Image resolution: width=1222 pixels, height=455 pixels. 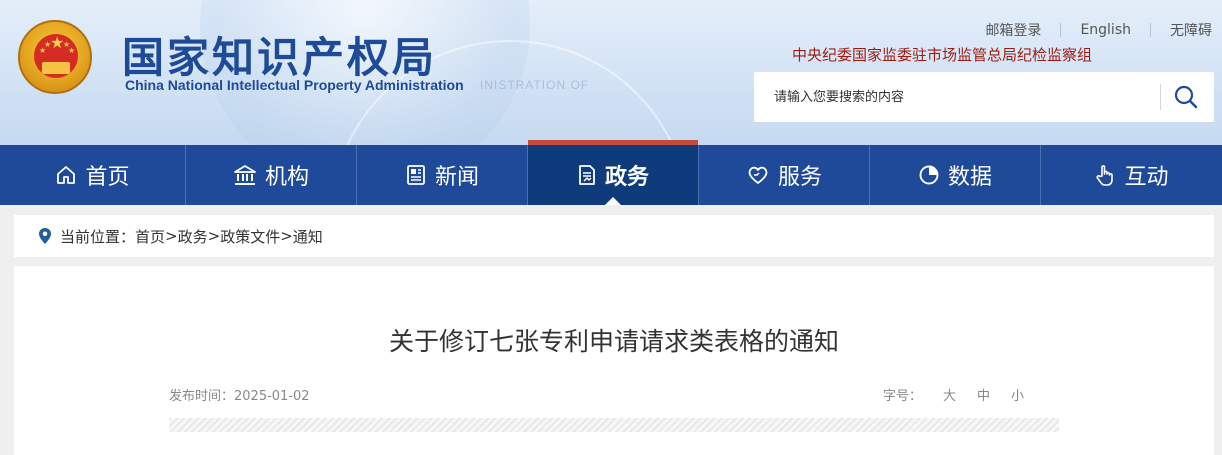 I want to click on breadcrumb-prefix: 当前位置：, so click(x=98, y=236).